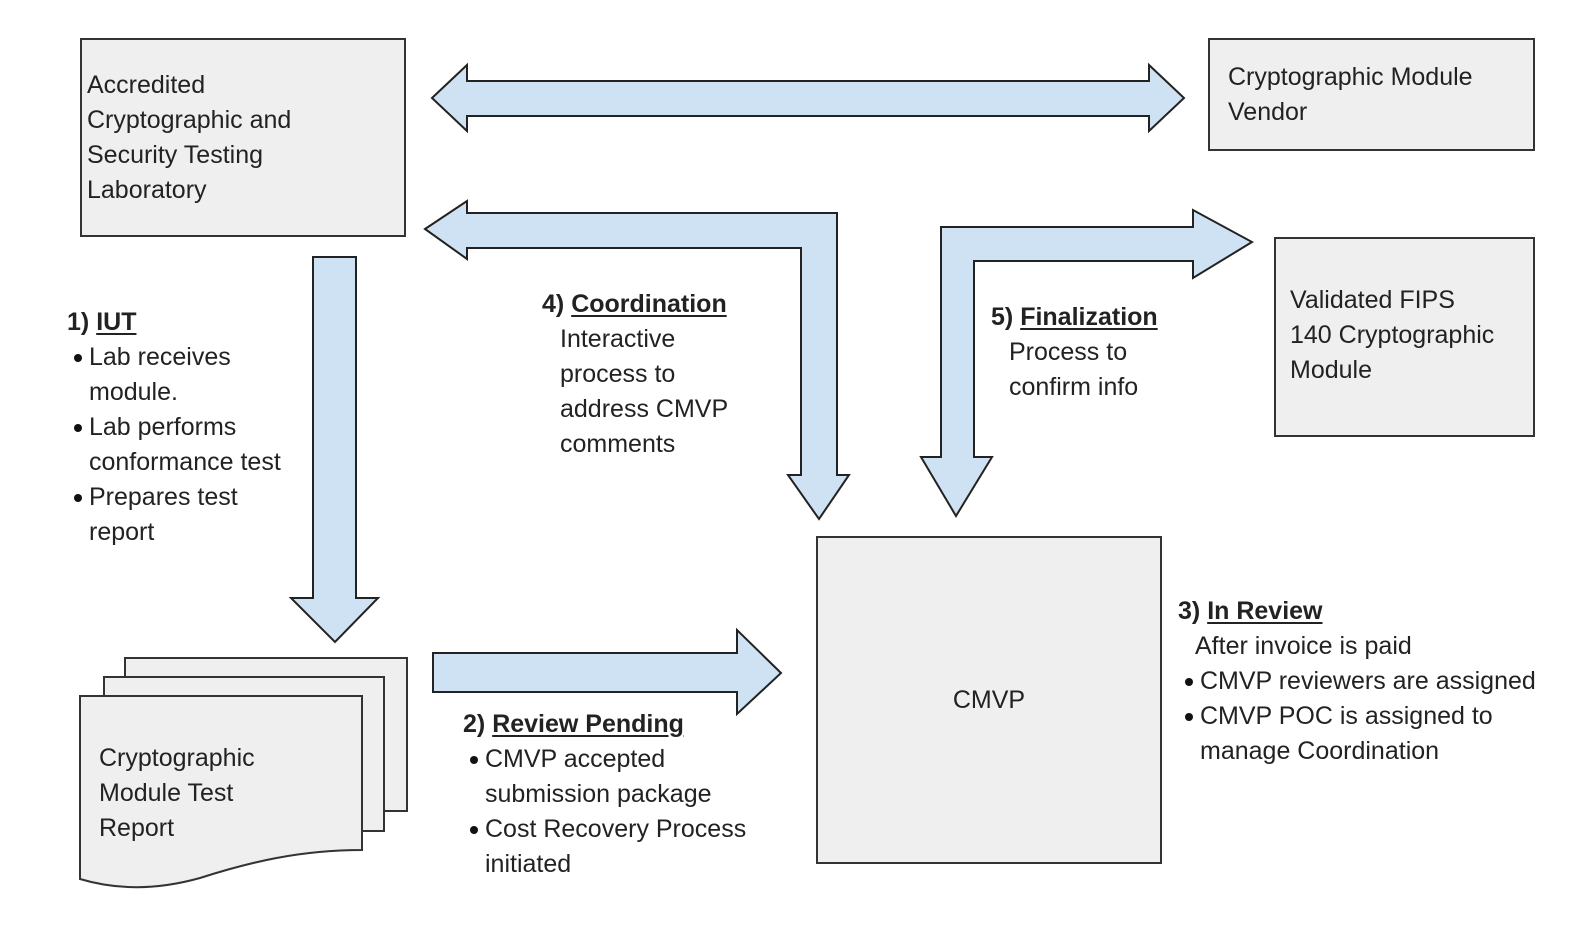 Image resolution: width=1582 pixels, height=926 pixels. Describe the element at coordinates (623, 847) in the screenshot. I see `list-item: Cost Recovery Process initiated` at that location.